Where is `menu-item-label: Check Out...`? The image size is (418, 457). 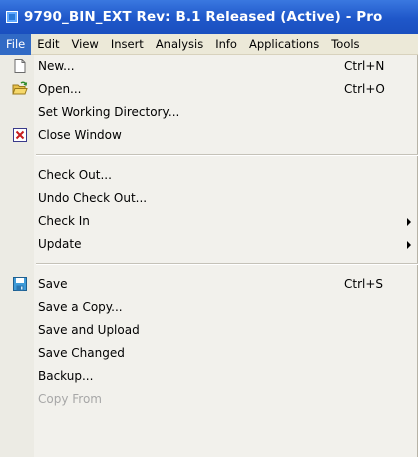
menu-item-label: Check Out... is located at coordinates (75, 175).